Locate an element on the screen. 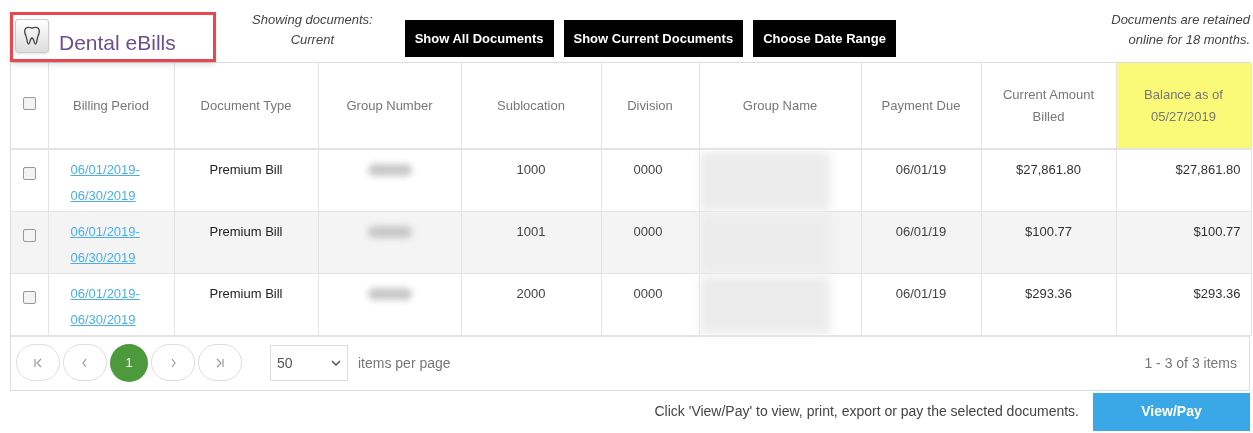 This screenshot has width=1253, height=433. filter-button: Show Current Documents is located at coordinates (653, 38).